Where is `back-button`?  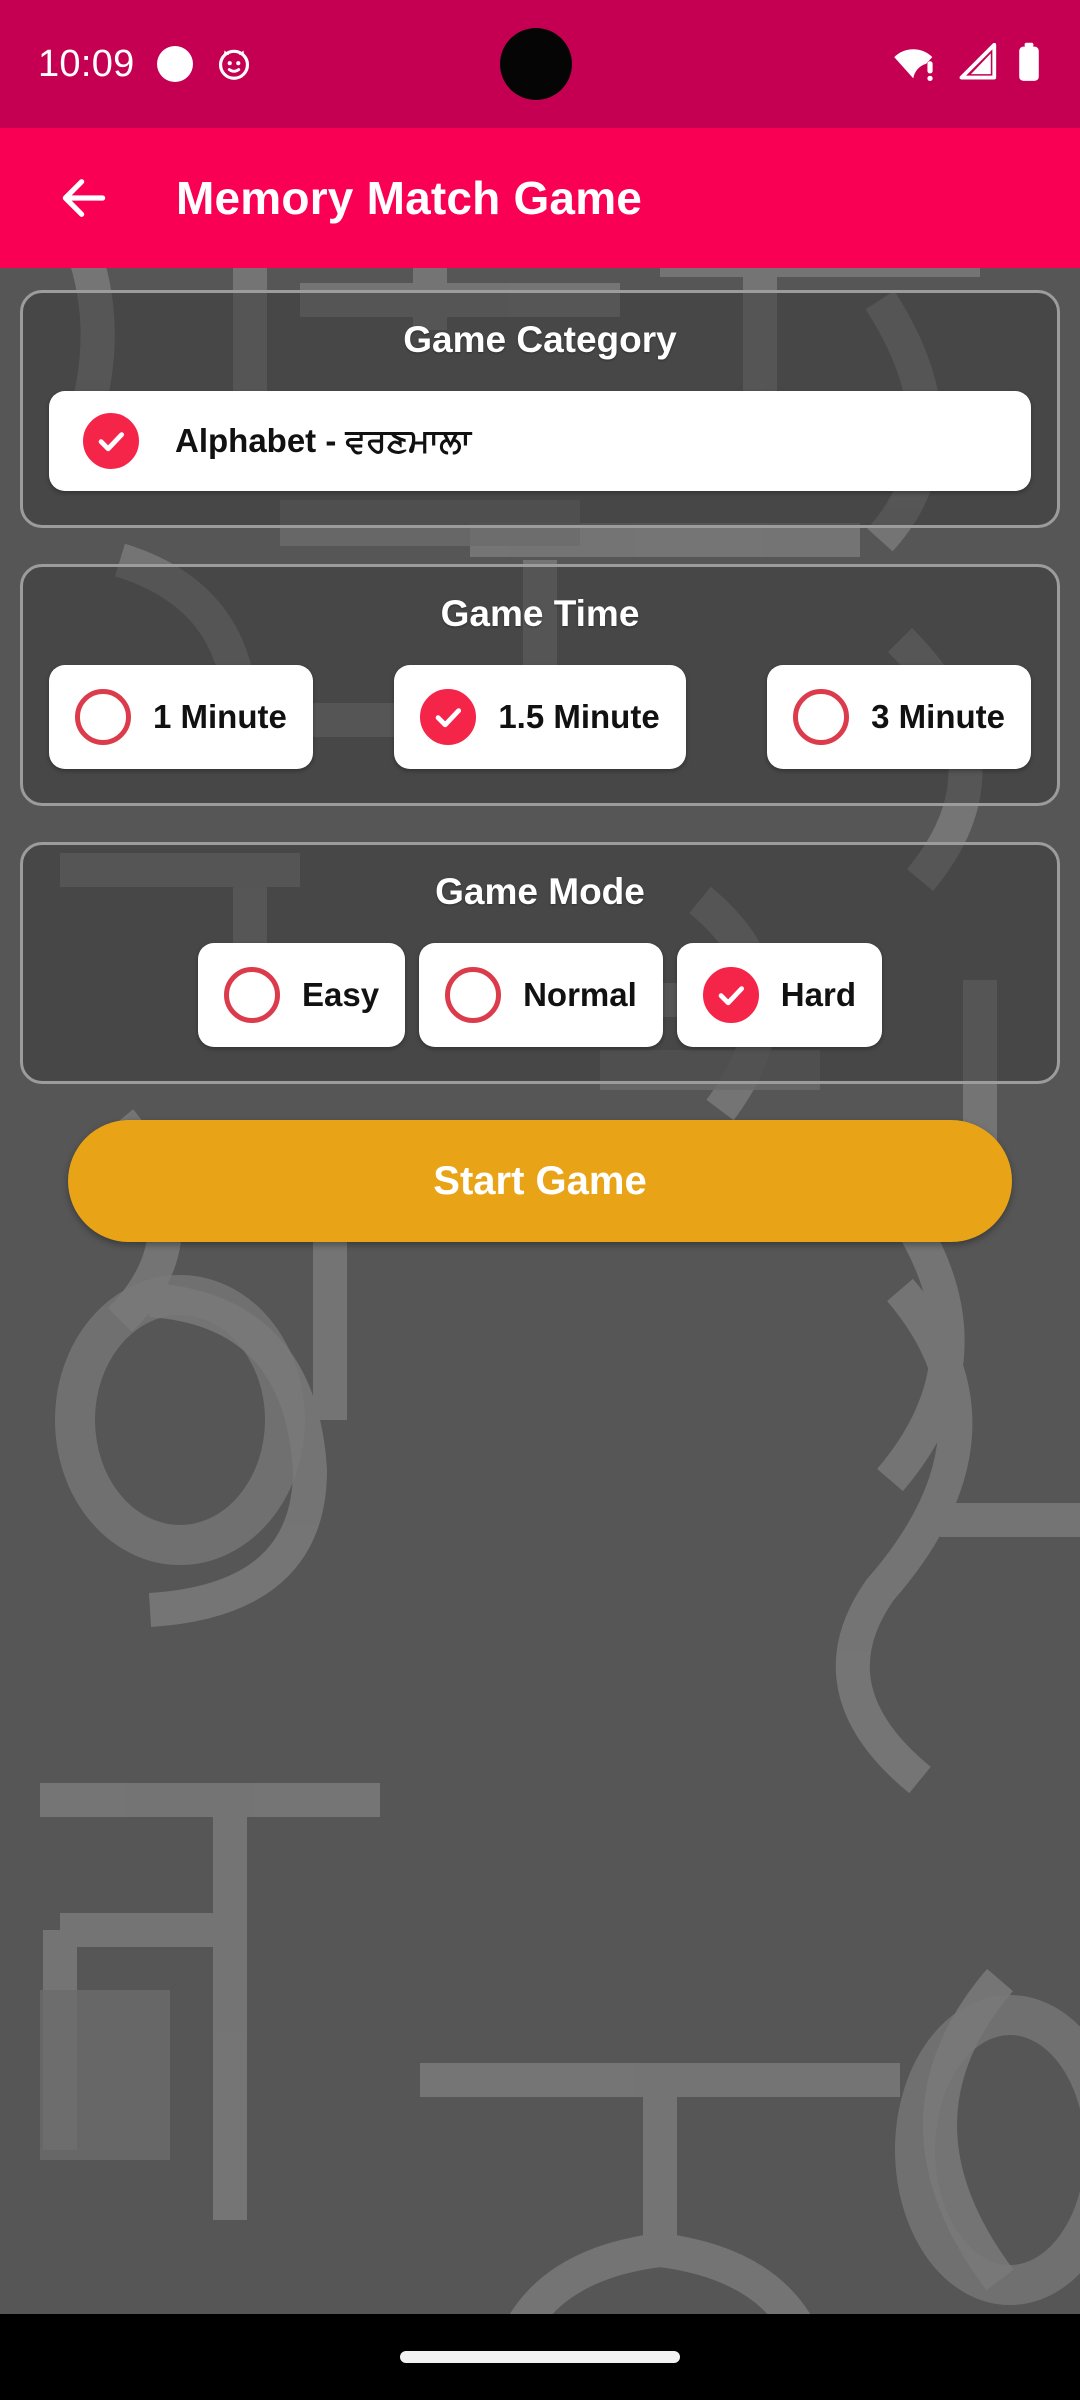 back-button is located at coordinates (84, 198).